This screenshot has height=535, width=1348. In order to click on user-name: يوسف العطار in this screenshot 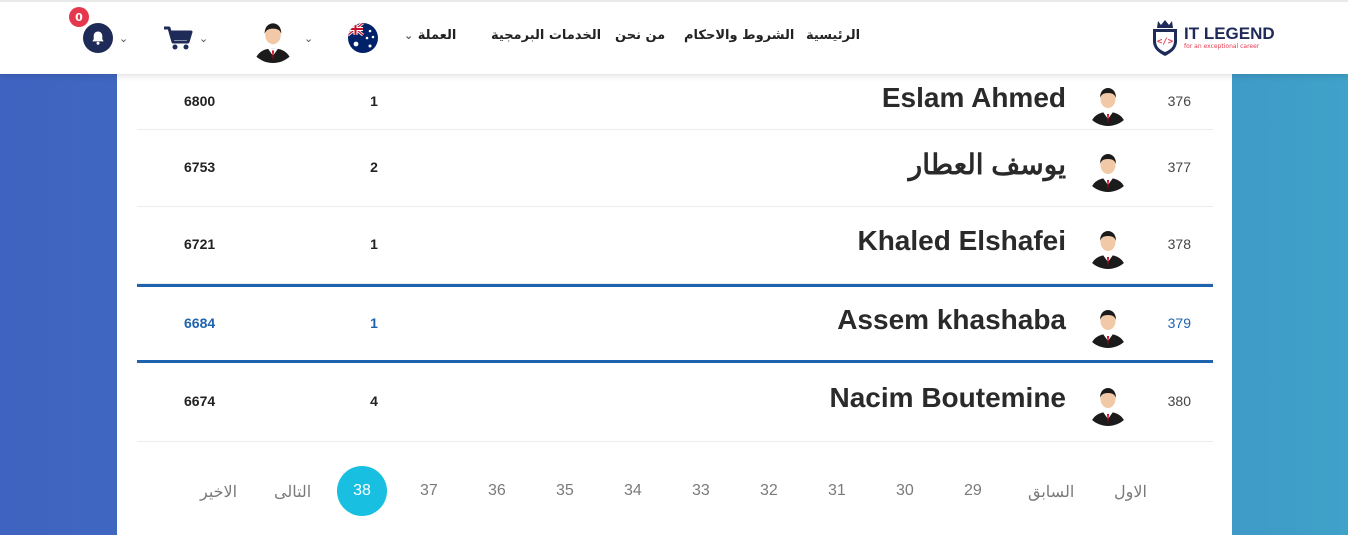, I will do `click(987, 164)`.